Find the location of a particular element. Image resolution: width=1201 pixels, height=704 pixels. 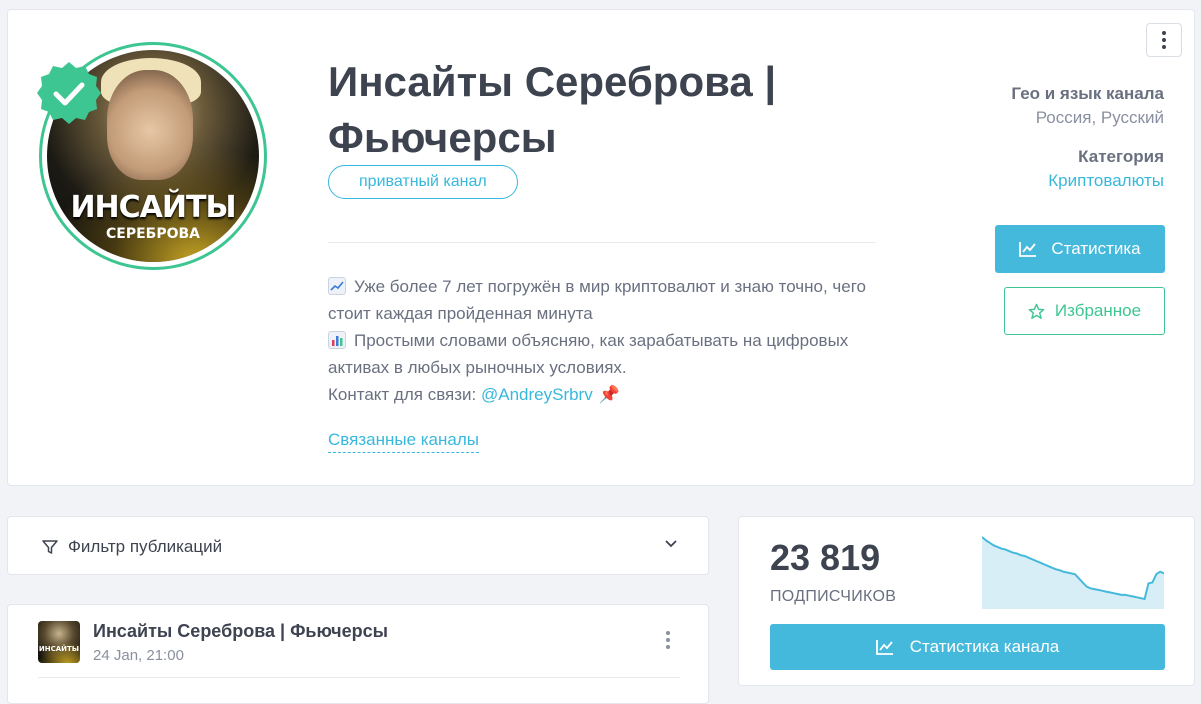

filter-label: Фильтр публикаций is located at coordinates (145, 546).